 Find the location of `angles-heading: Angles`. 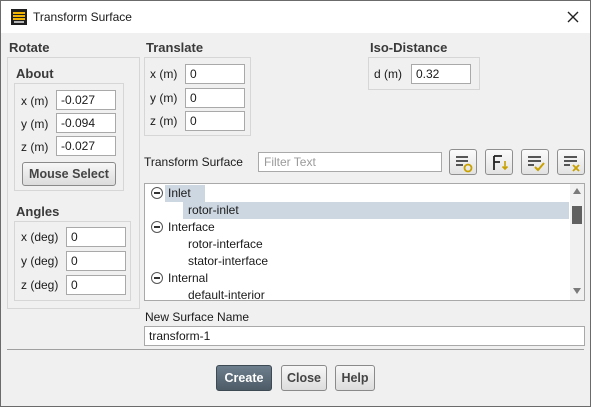

angles-heading: Angles is located at coordinates (38, 211).